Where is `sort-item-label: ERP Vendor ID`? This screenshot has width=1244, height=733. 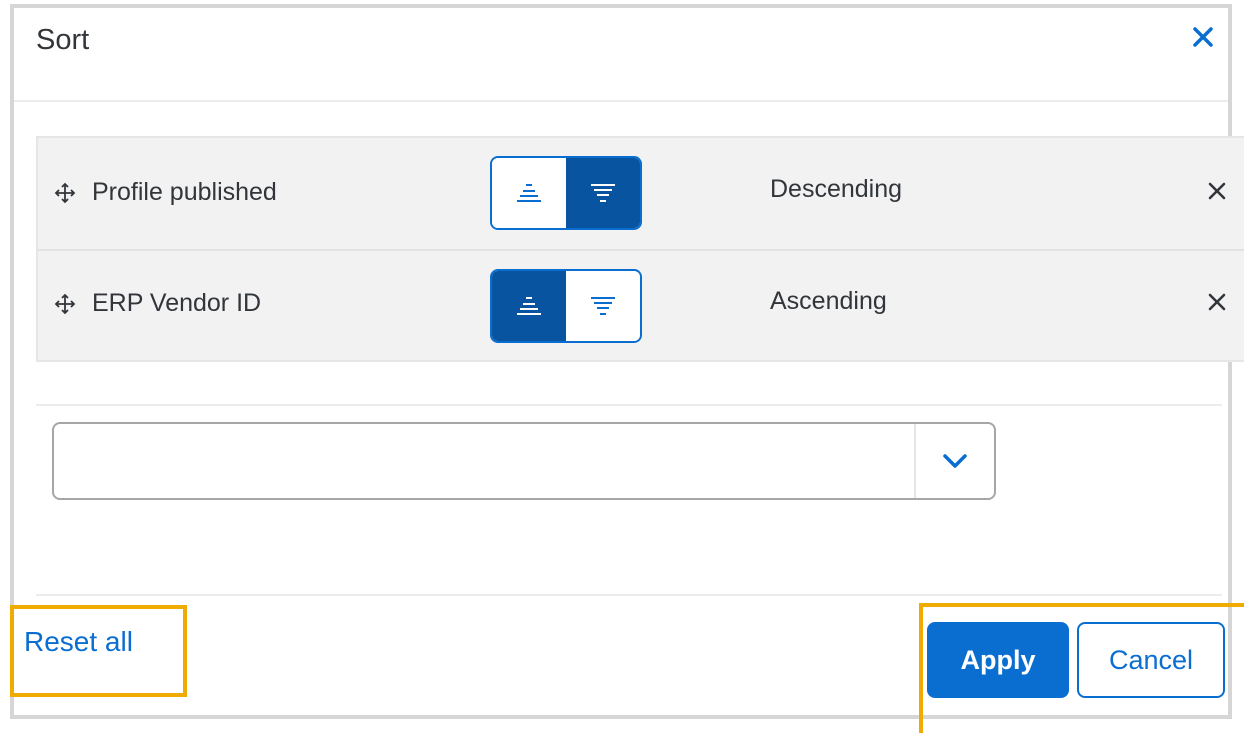 sort-item-label: ERP Vendor ID is located at coordinates (177, 303).